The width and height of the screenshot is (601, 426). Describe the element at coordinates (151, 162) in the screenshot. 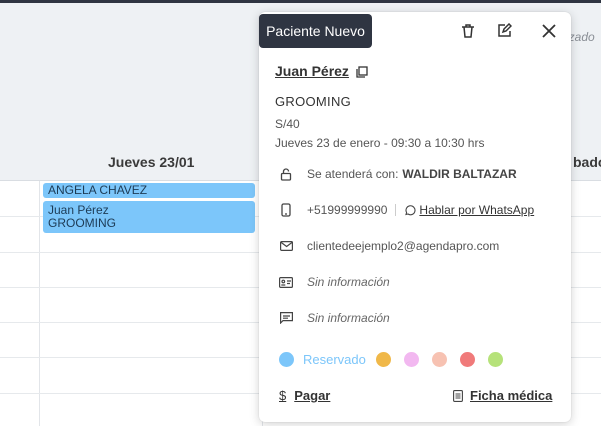

I see `day-header-thursday: Jueves 23/01` at that location.